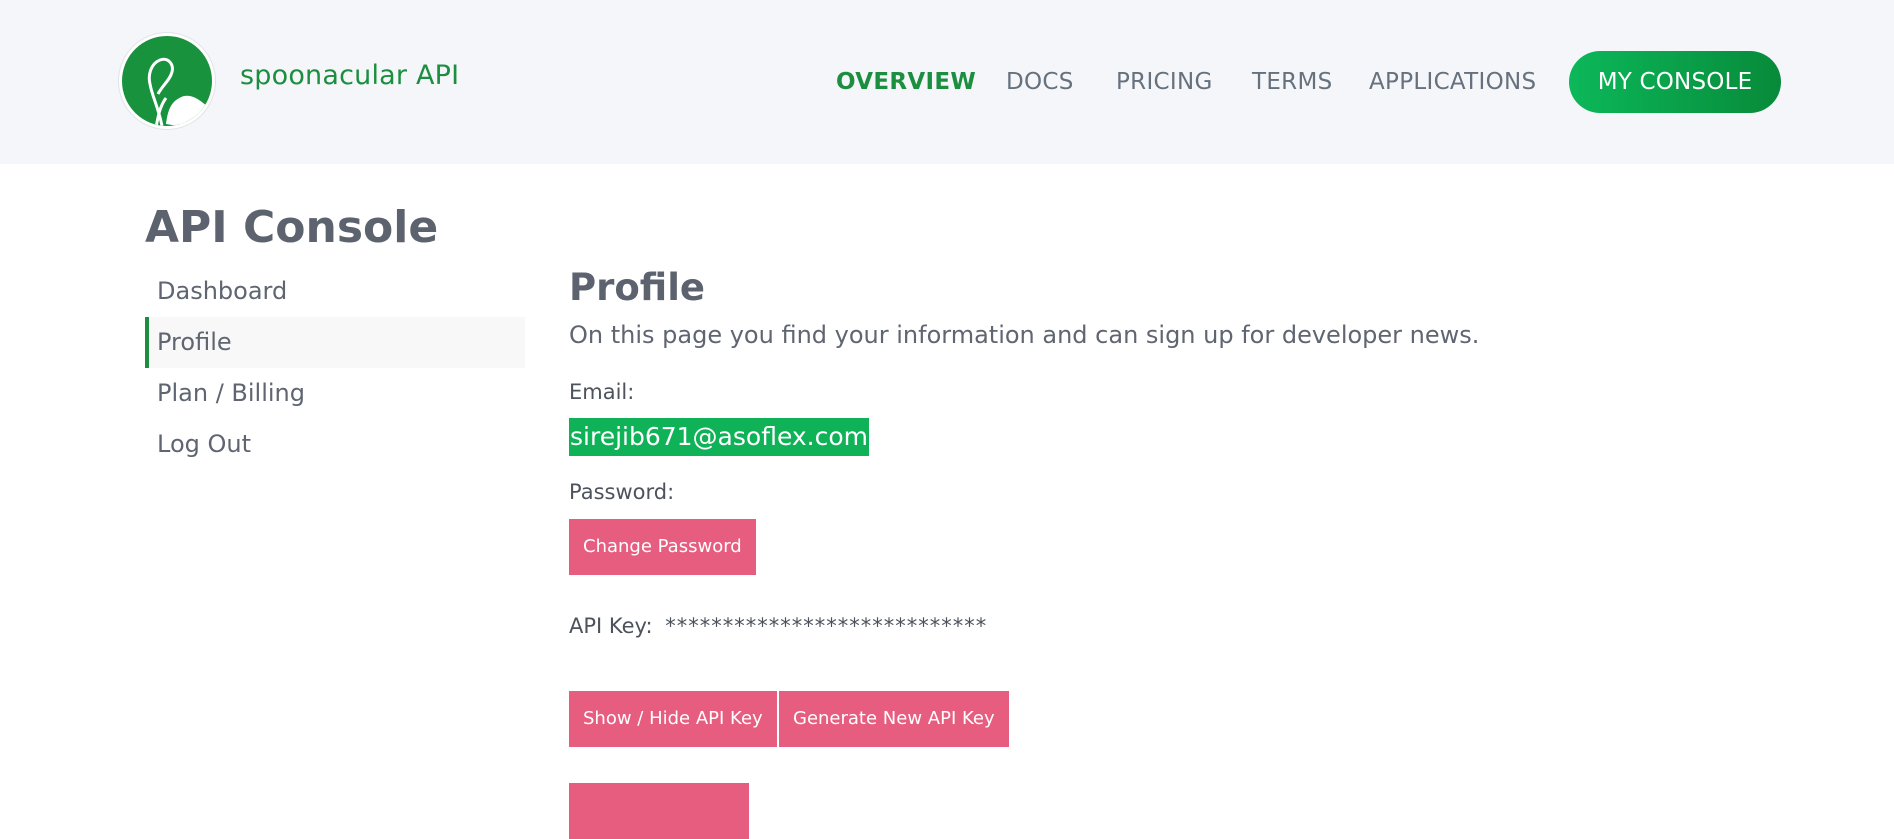 The width and height of the screenshot is (1894, 839). Describe the element at coordinates (906, 82) in the screenshot. I see `nav-overview: OVERVIEW` at that location.